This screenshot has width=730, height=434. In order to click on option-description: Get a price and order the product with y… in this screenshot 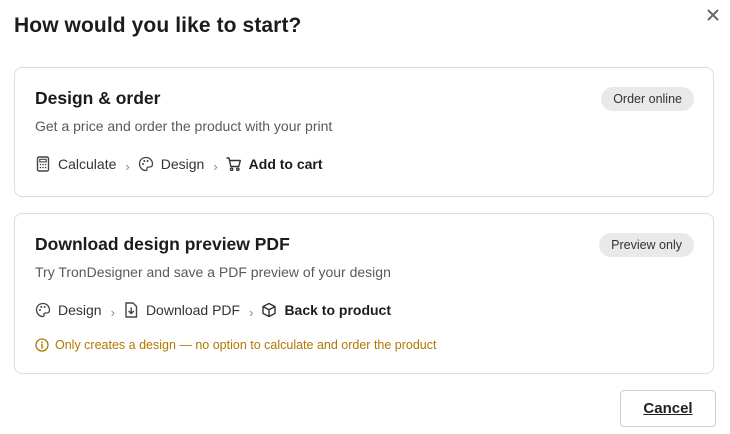, I will do `click(184, 126)`.